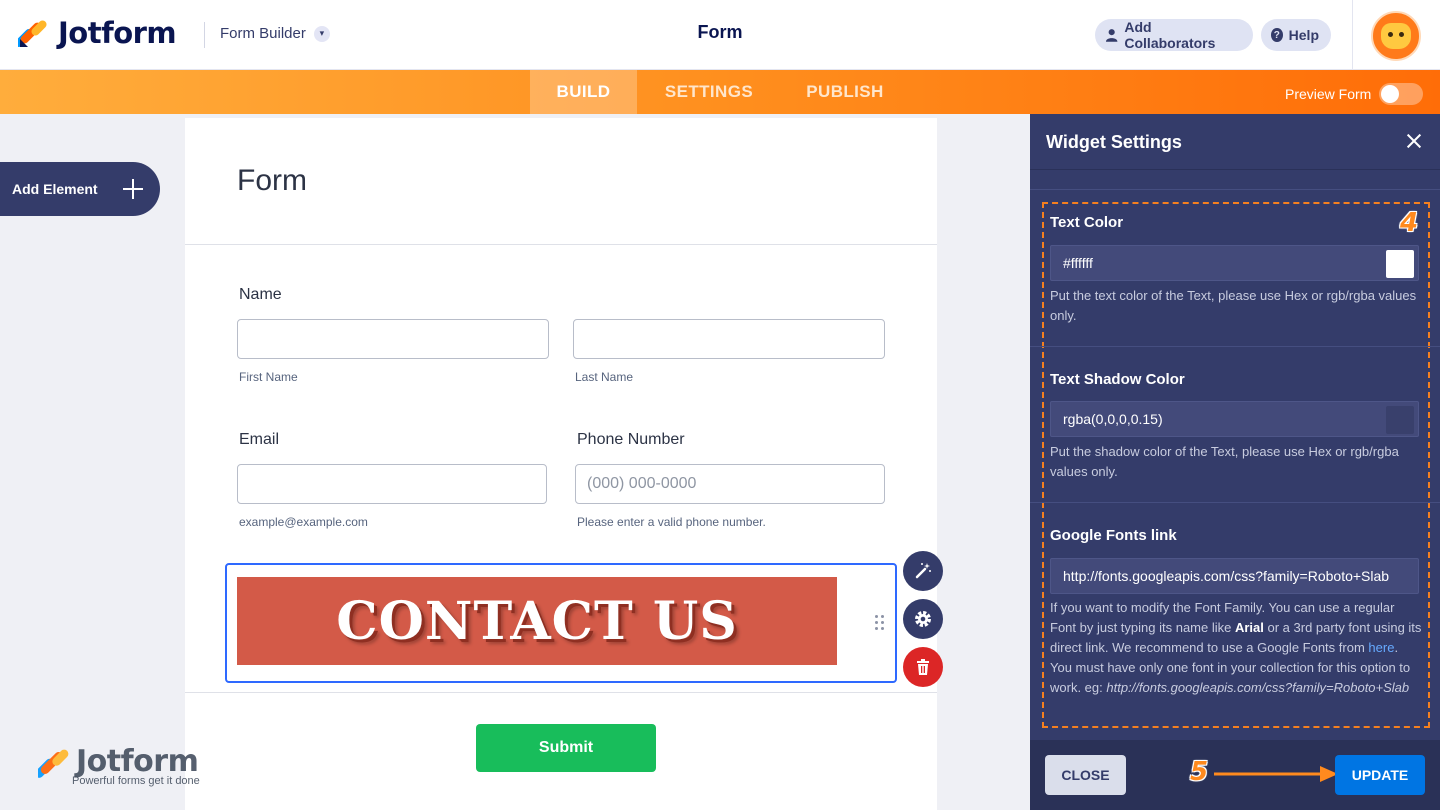 Image resolution: width=1440 pixels, height=810 pixels. Describe the element at coordinates (709, 92) in the screenshot. I see `tab-settings: SETTINGS` at that location.